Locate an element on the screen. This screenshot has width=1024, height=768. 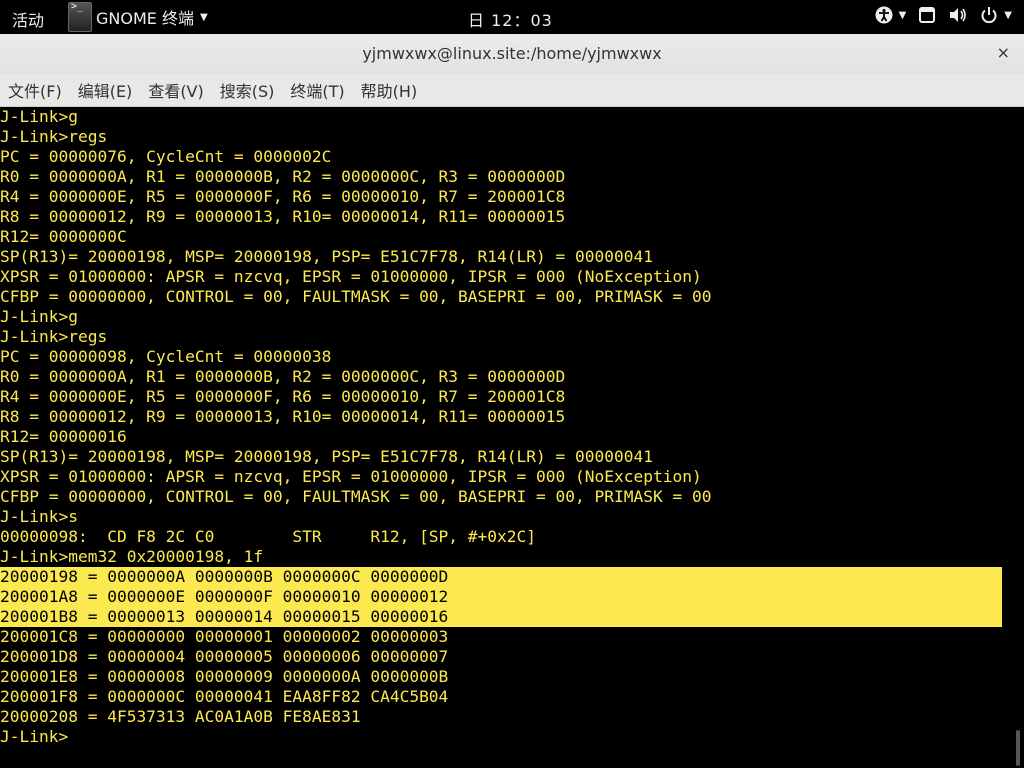
menu-file: 文件(F) is located at coordinates (35, 90).